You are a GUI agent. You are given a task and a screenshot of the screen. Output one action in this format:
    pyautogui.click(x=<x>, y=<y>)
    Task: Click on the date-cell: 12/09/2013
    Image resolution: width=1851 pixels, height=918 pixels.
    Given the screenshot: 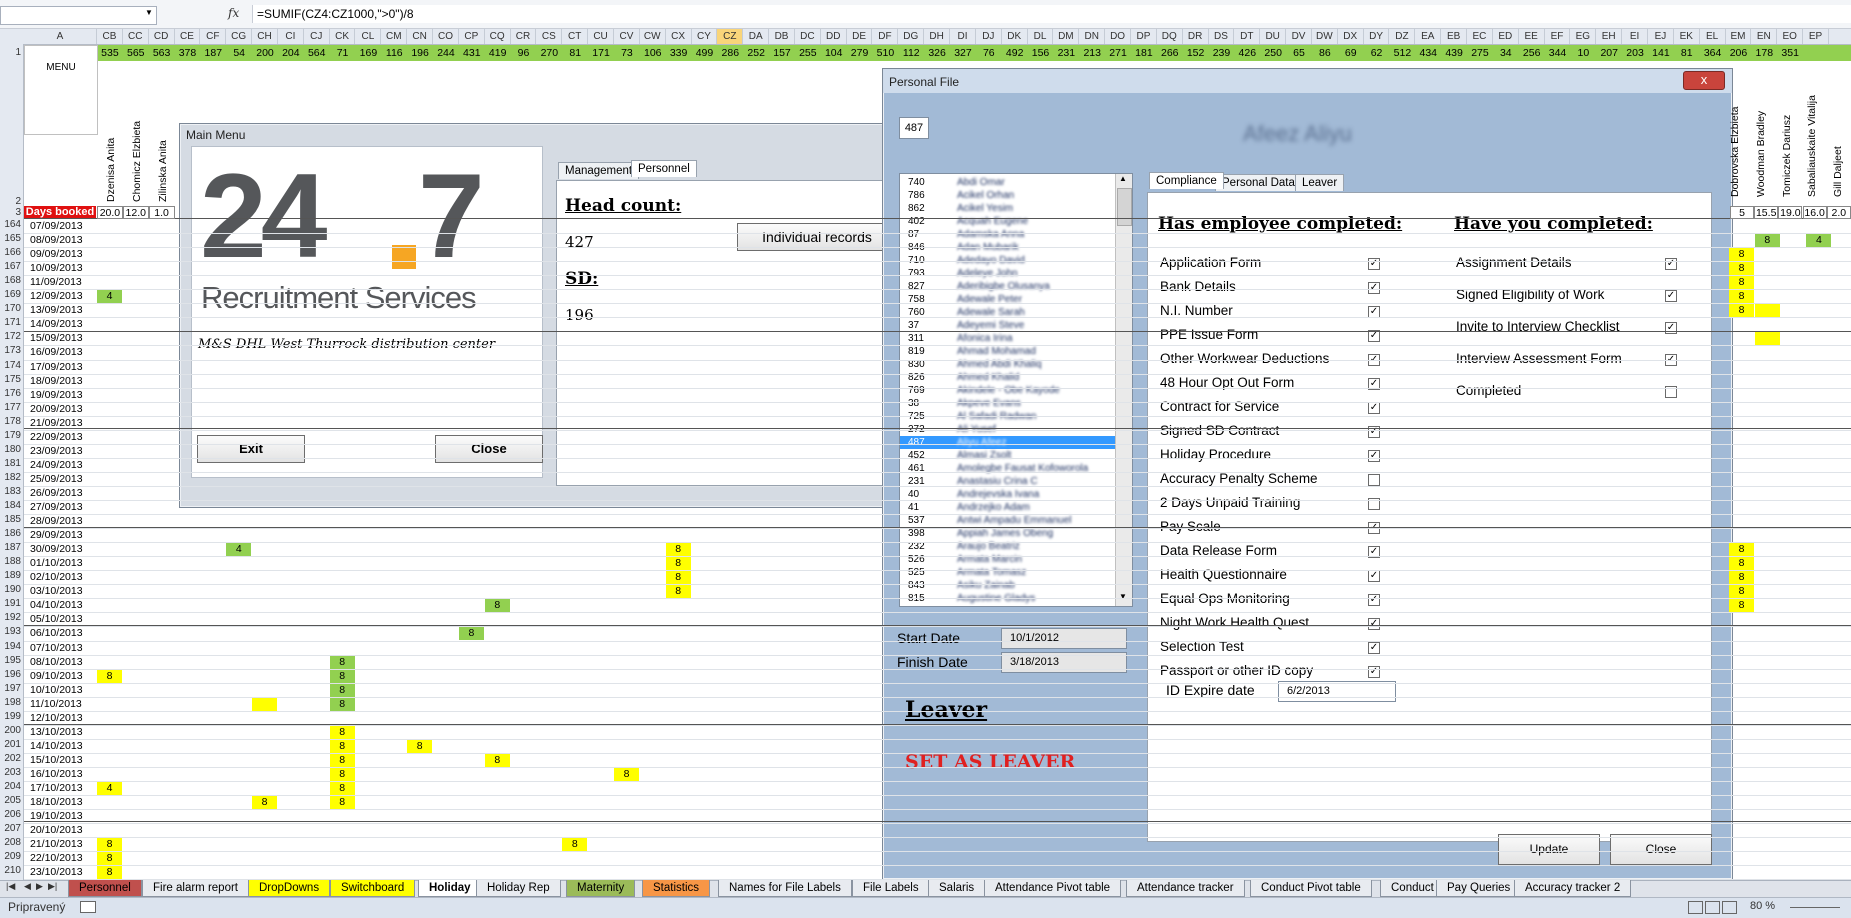 What is the action you would take?
    pyautogui.click(x=56, y=296)
    